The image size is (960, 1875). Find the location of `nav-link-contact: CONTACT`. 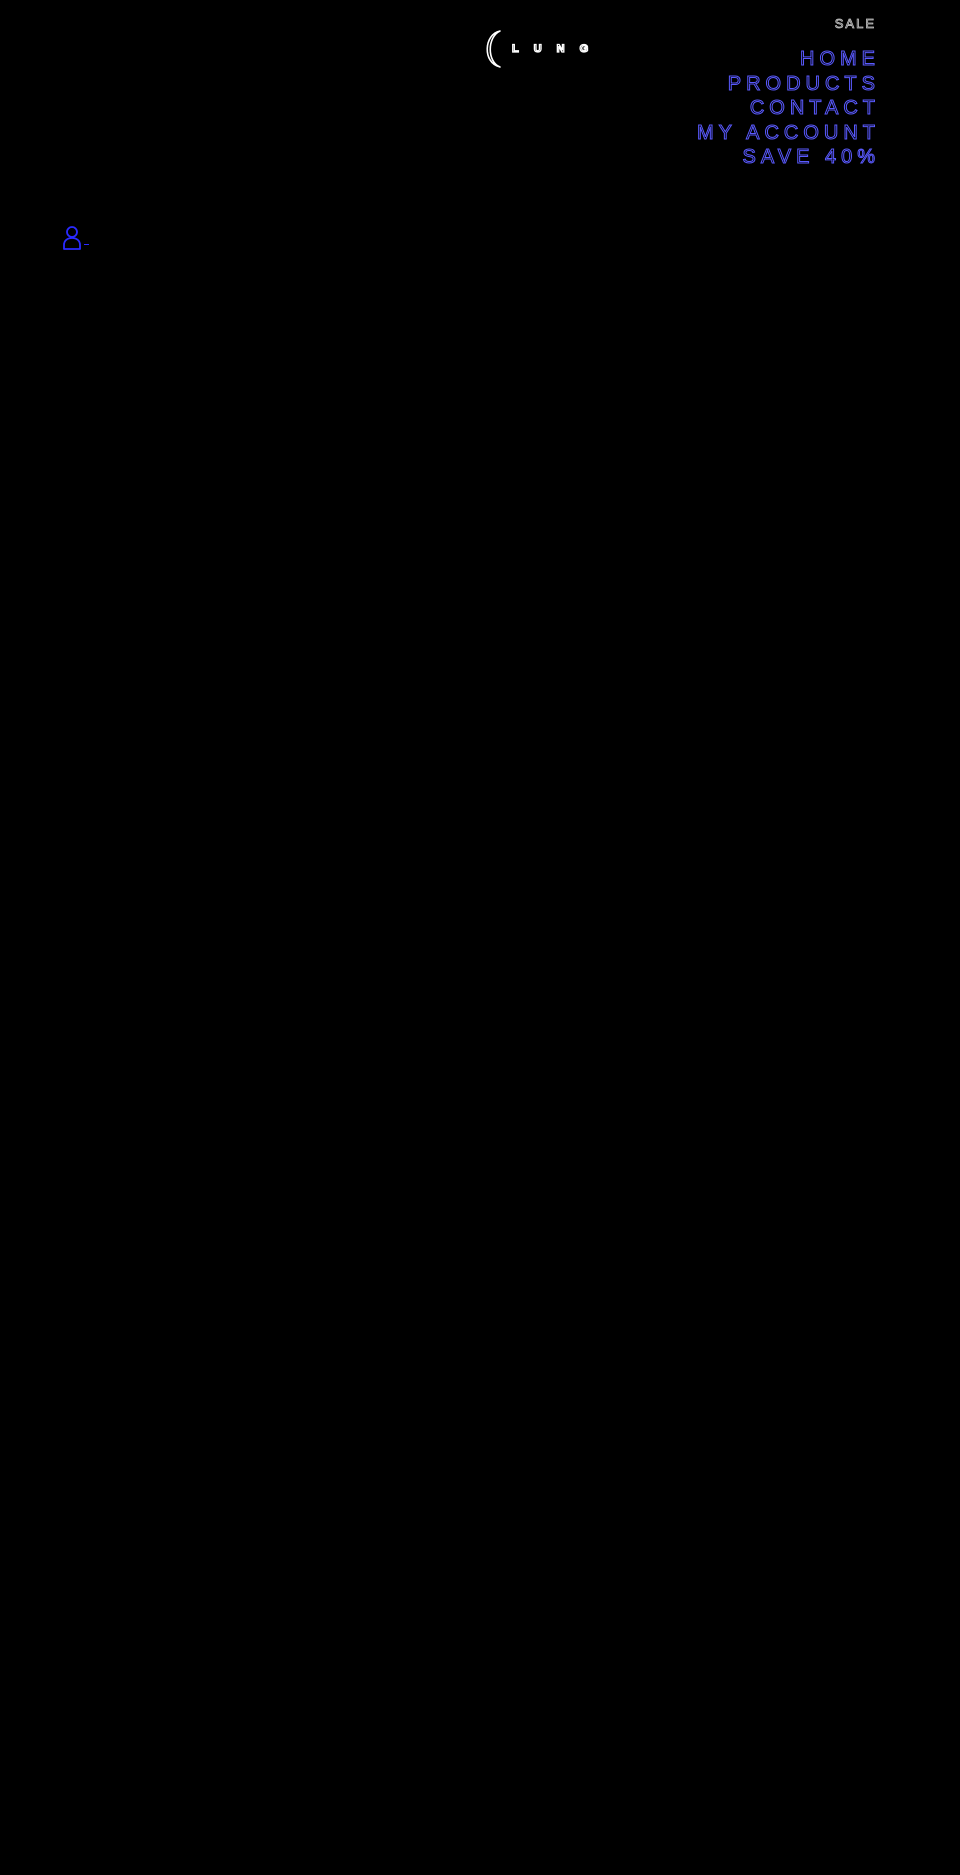

nav-link-contact: CONTACT is located at coordinates (788, 108).